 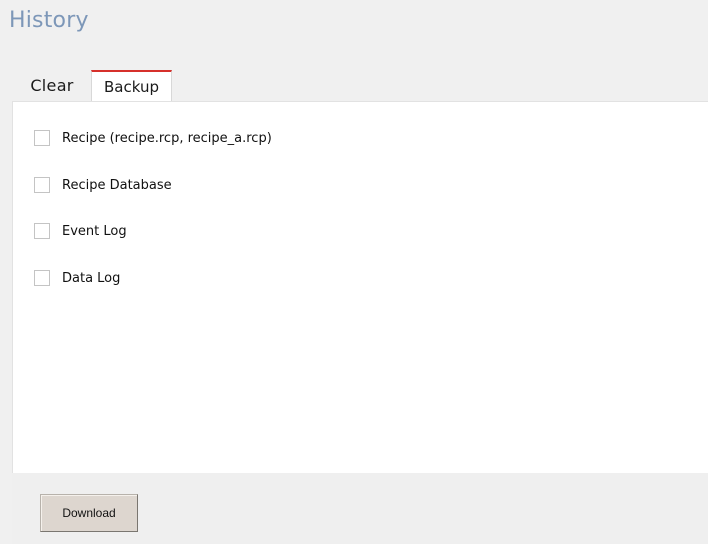 I want to click on option-label: Recipe (recipe.rcp, recipe_a.rcp), so click(x=167, y=138).